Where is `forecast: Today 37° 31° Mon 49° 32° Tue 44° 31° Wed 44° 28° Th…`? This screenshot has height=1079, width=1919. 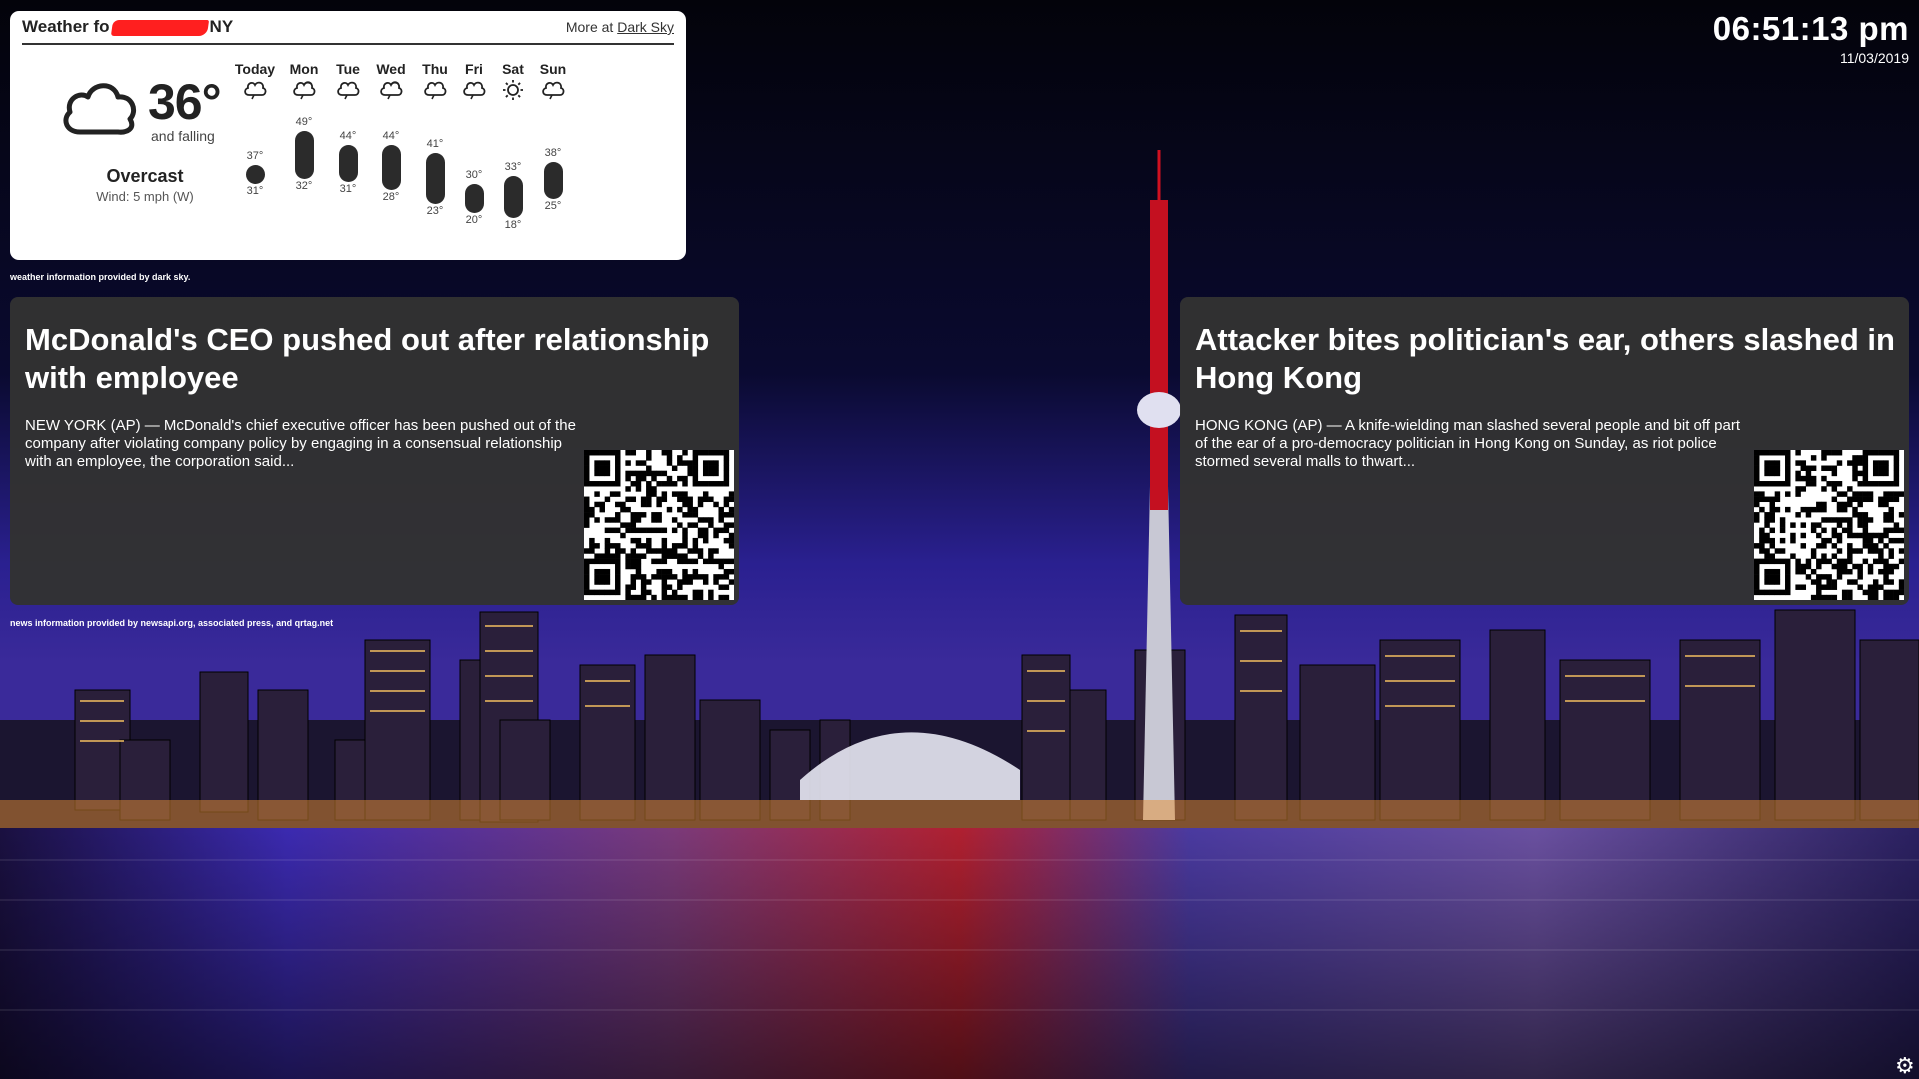 forecast: Today 37° 31° Mon 49° 32° Tue 44° 31° Wed 44° 28° Th… is located at coordinates (348, 135).